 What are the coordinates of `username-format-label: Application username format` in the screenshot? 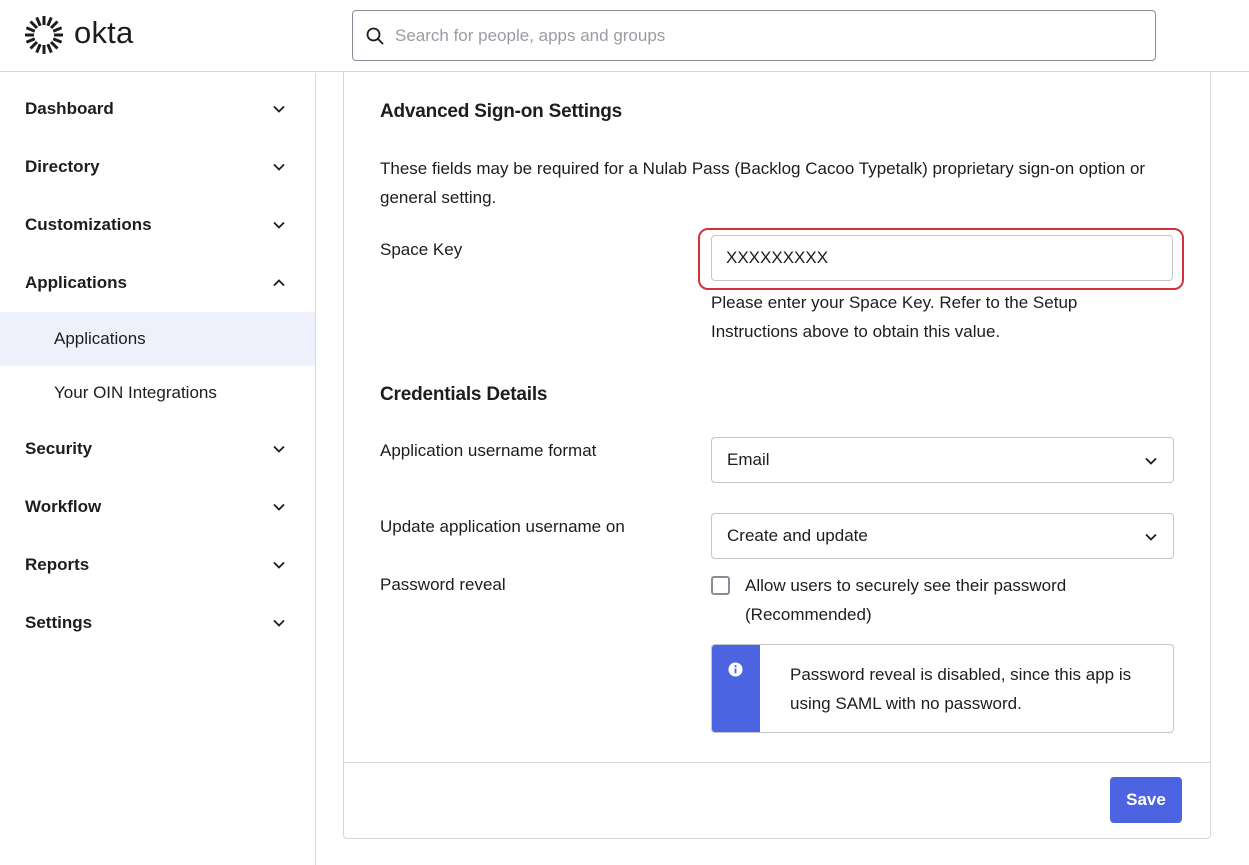 It's located at (488, 450).